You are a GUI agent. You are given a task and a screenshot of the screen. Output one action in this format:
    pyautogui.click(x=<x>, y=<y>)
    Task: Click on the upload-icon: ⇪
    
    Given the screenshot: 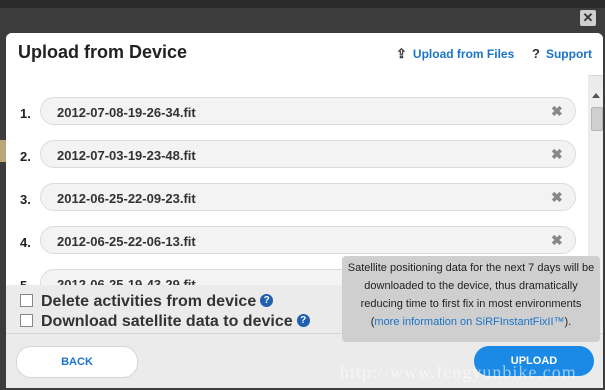 What is the action you would take?
    pyautogui.click(x=401, y=53)
    